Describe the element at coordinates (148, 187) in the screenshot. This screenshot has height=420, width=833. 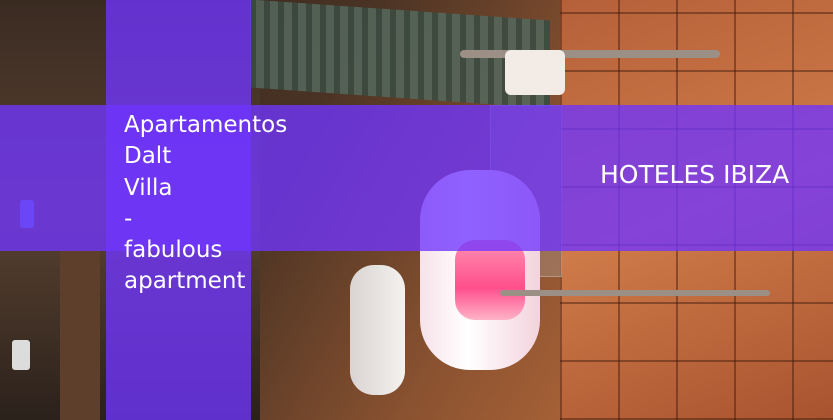
I see `title-line: Villa` at that location.